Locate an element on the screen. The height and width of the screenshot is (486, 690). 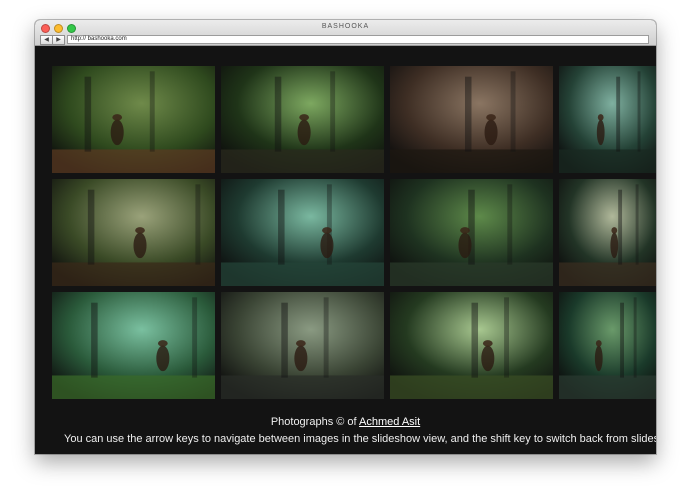
address-bar: http:// bashooka.com is located at coordinates (358, 39).